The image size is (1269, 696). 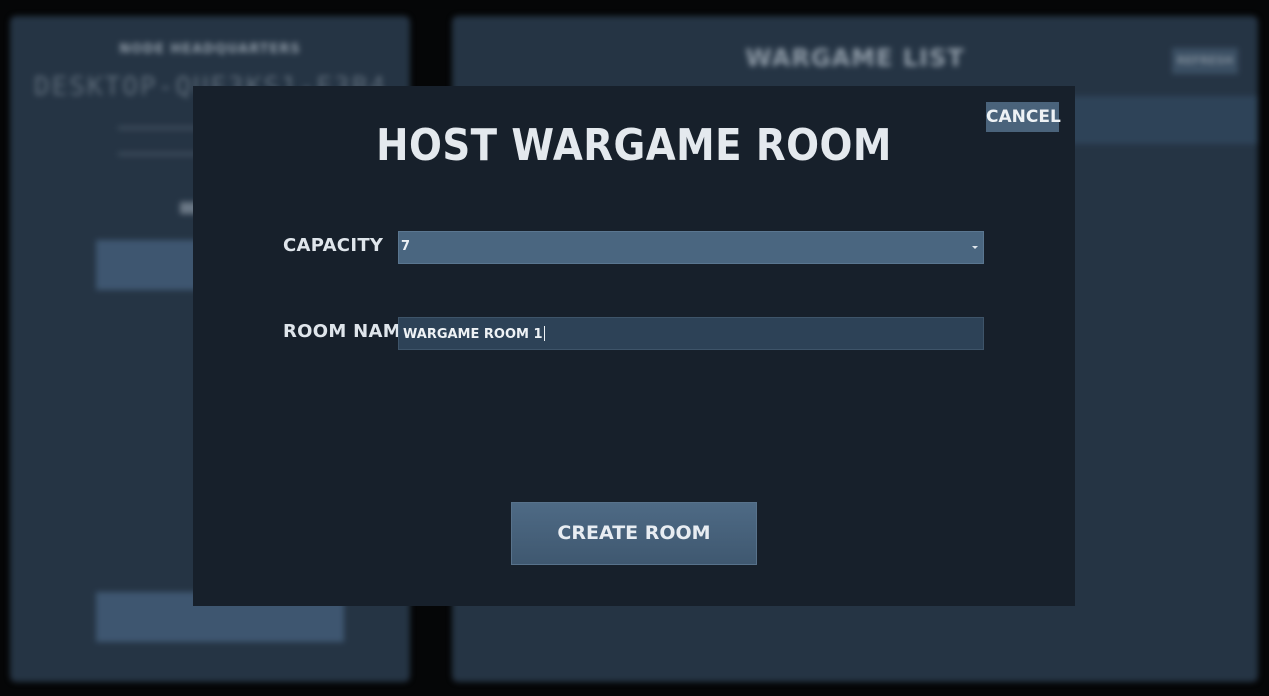 What do you see at coordinates (544, 333) in the screenshot?
I see `text-cursor` at bounding box center [544, 333].